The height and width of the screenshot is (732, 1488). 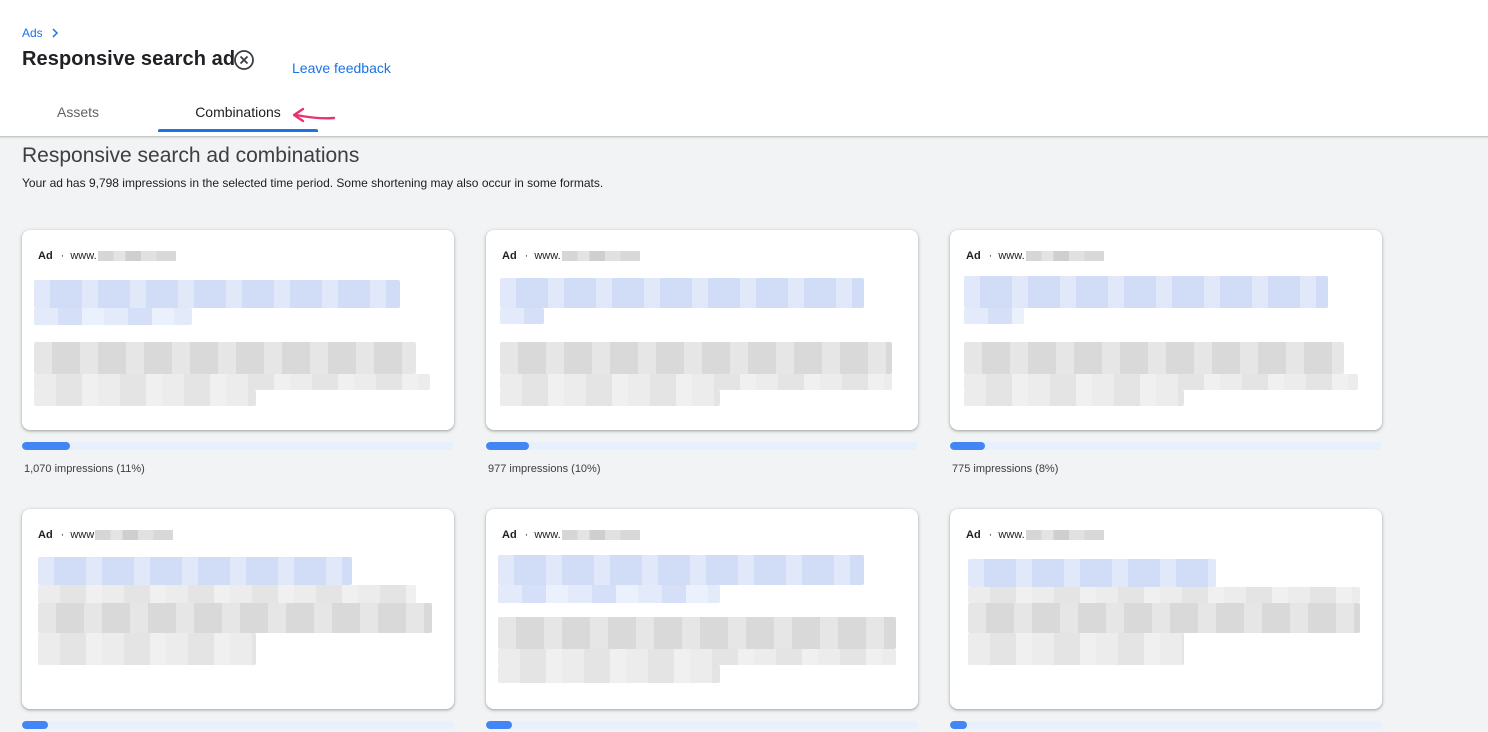 What do you see at coordinates (238, 112) in the screenshot?
I see `tab-combinations-label: Combinations` at bounding box center [238, 112].